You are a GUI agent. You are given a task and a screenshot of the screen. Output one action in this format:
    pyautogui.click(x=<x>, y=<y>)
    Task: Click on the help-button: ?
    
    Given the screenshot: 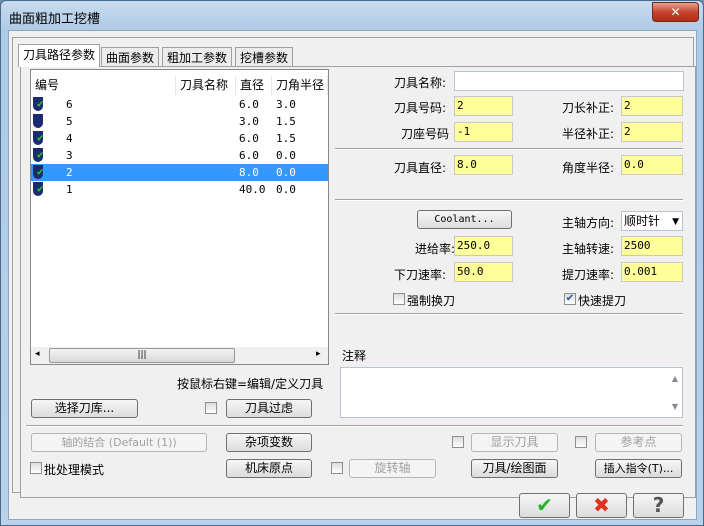 What is the action you would take?
    pyautogui.click(x=658, y=505)
    